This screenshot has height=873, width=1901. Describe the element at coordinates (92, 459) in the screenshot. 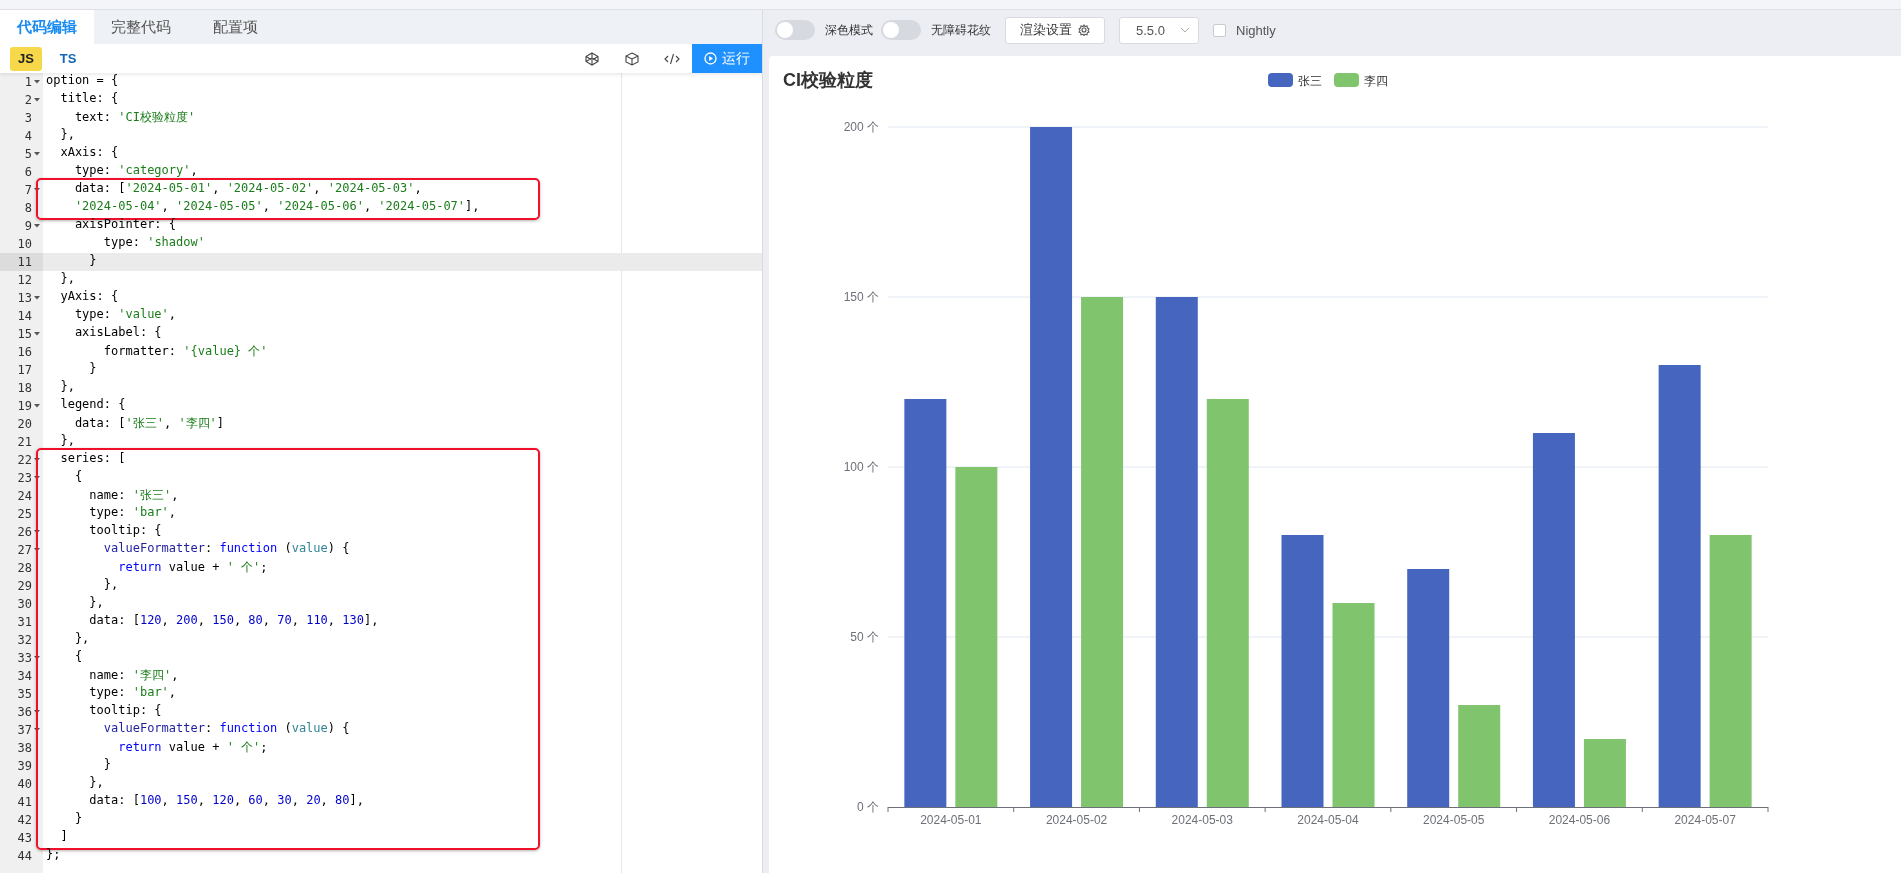

I see `code-line: series: [` at that location.